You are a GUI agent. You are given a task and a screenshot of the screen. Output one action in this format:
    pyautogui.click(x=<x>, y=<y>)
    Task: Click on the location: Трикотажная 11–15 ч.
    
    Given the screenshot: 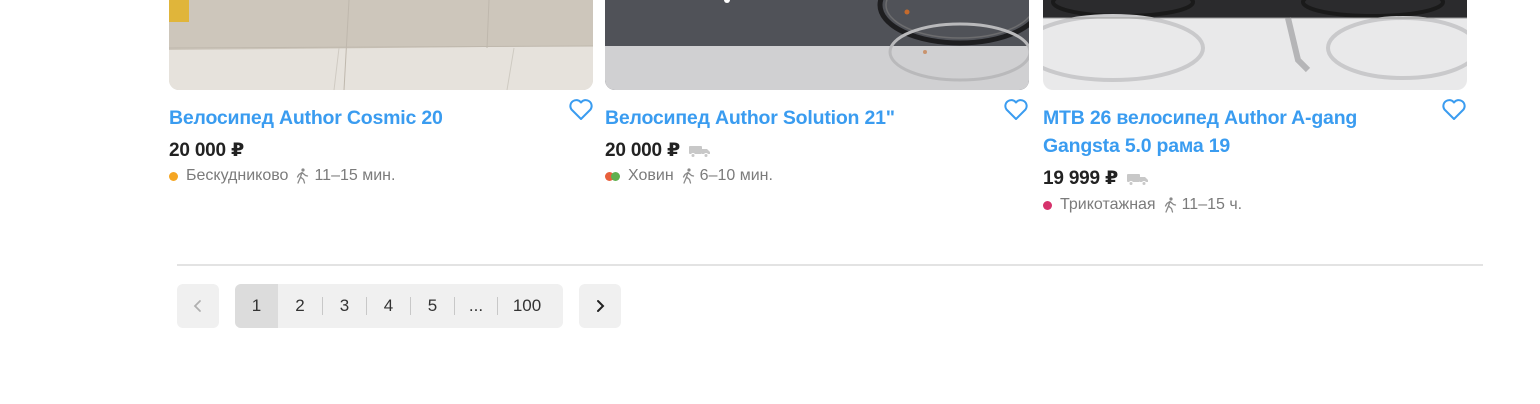 What is the action you would take?
    pyautogui.click(x=1142, y=205)
    